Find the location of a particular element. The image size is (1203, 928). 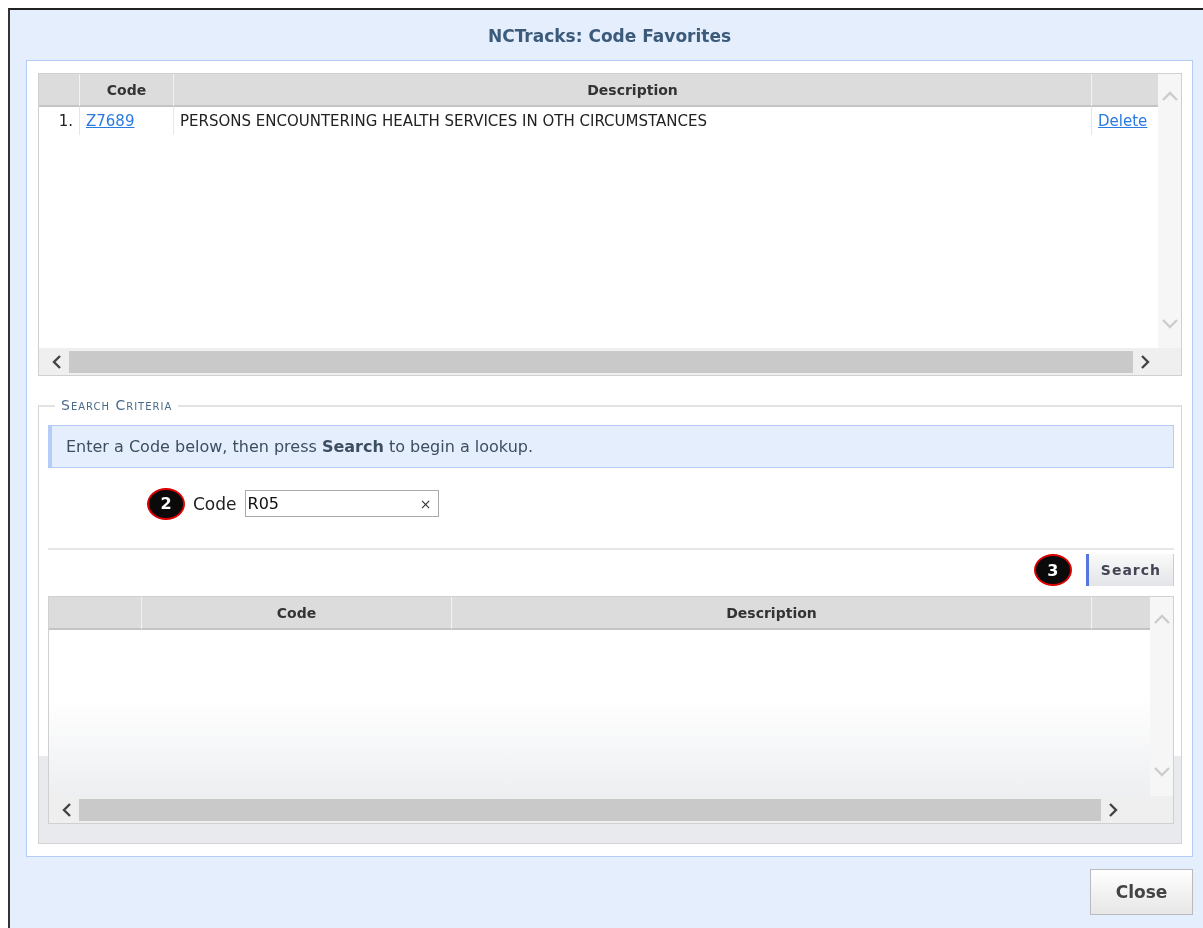

info-message: Enter a Code below, then press Search to begin a lookup. is located at coordinates (611, 446).